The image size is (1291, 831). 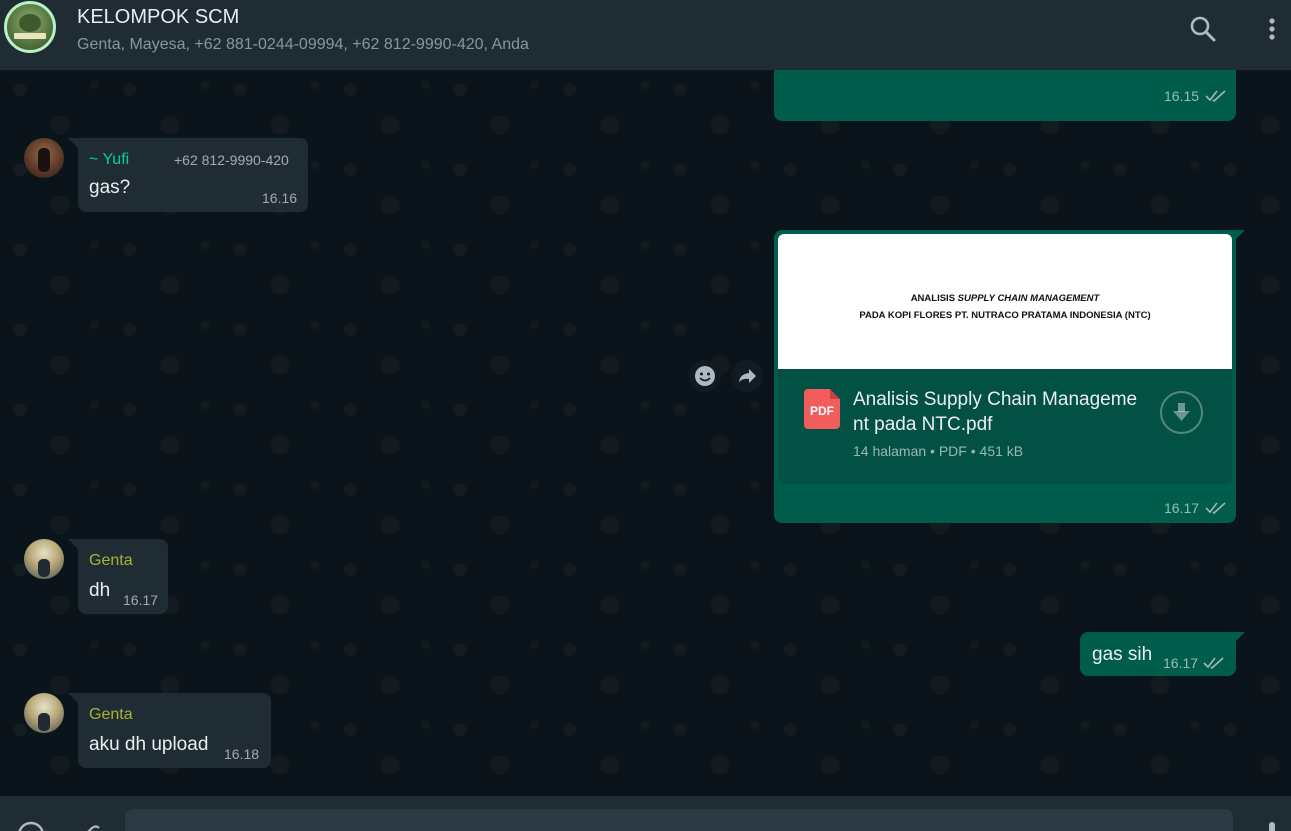 I want to click on search-icon, so click(x=1203, y=29).